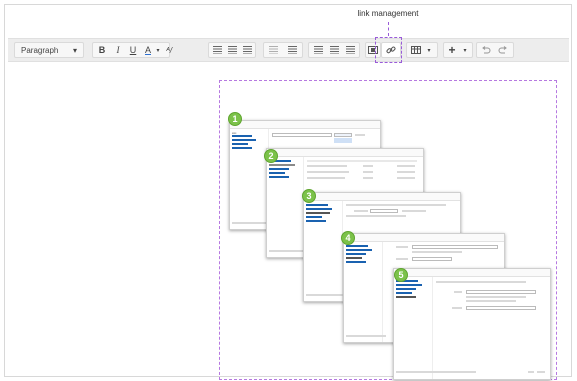  I want to click on editor-toolbar: Paragraph ▾ B I U A ▾ ᴬ/ ▾ + ▾, so click(288, 50).